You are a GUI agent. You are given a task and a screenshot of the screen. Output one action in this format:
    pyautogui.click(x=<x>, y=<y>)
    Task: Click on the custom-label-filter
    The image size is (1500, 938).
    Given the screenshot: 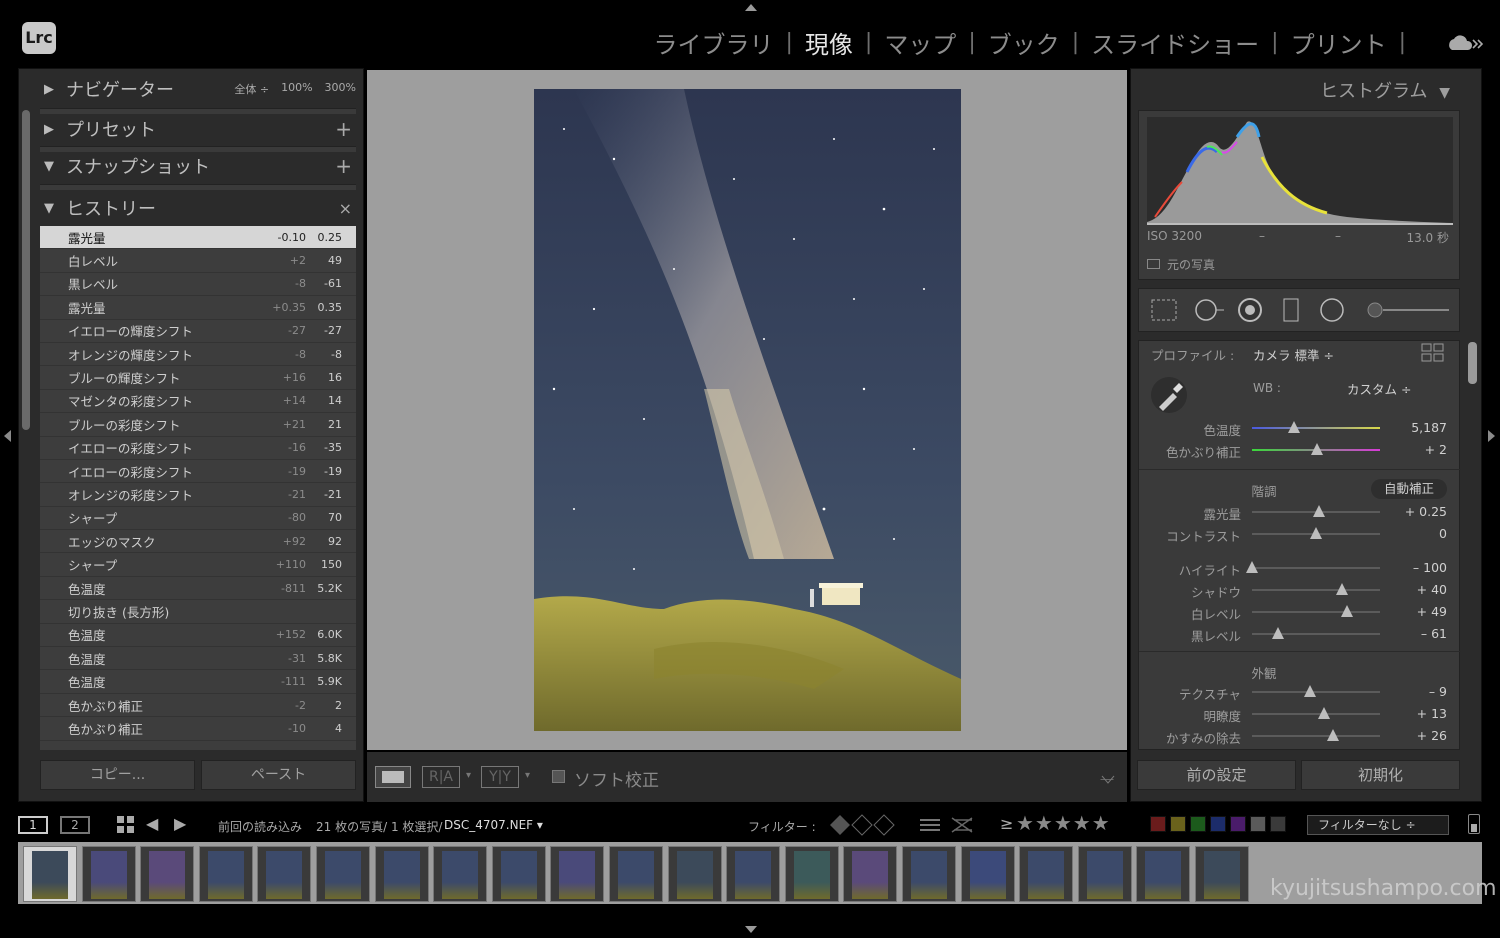 What is the action you would take?
    pyautogui.click(x=1258, y=824)
    